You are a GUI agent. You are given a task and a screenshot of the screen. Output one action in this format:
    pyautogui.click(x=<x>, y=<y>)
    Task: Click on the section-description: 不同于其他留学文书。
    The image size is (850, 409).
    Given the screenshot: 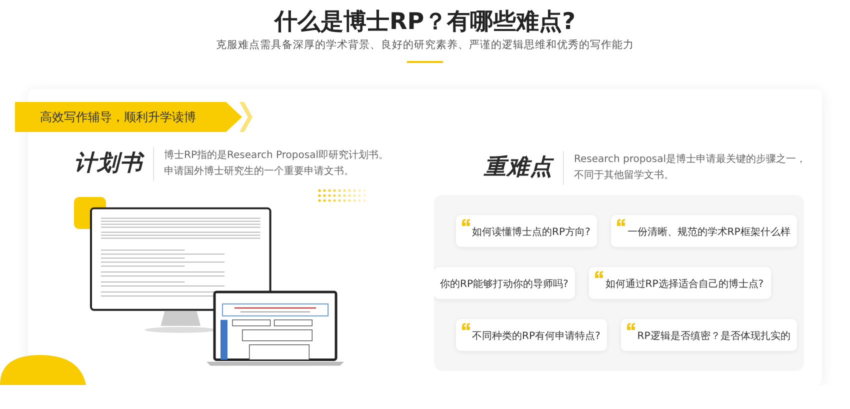 What is the action you would take?
    pyautogui.click(x=624, y=175)
    